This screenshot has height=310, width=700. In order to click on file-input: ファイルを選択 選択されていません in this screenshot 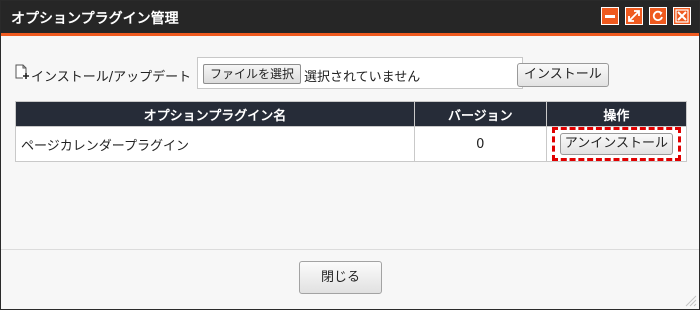, I will do `click(360, 73)`.